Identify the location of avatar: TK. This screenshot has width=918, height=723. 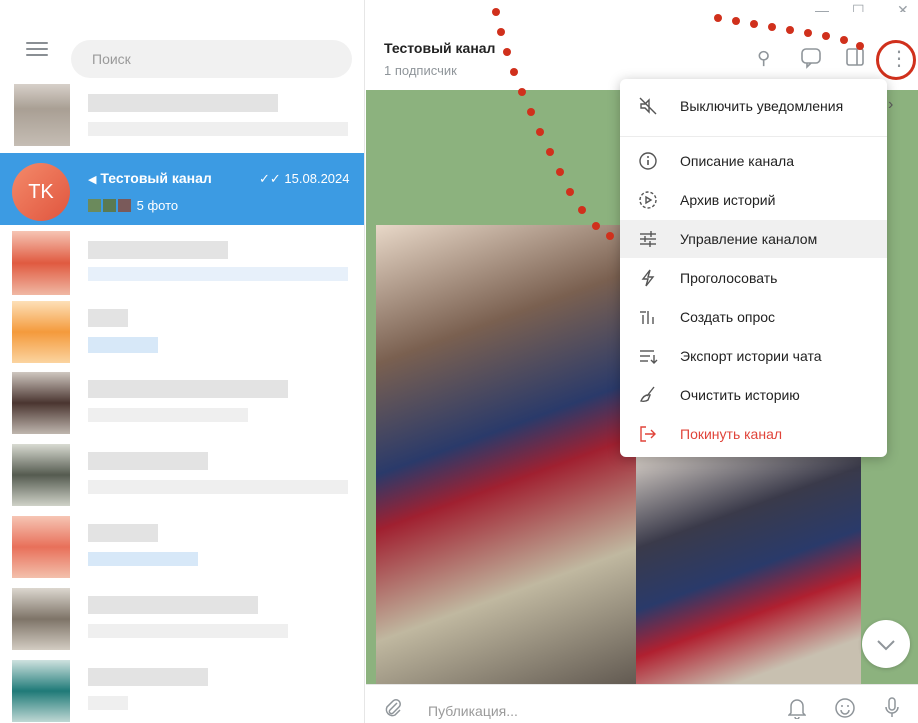
(41, 192).